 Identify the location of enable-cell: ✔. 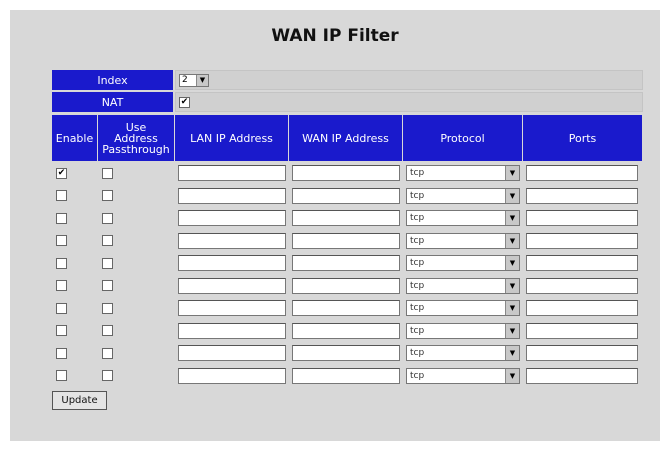
(75, 173).